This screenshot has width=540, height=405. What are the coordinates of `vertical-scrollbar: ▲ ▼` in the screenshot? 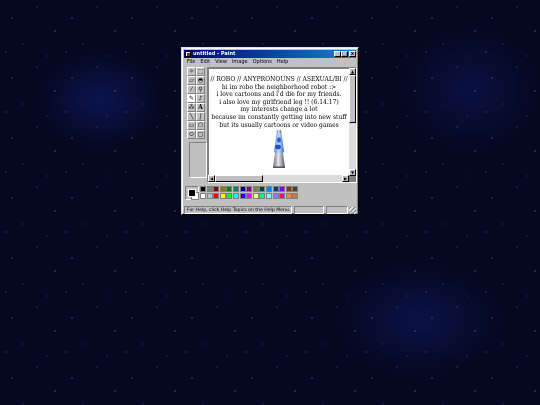 It's located at (352, 122).